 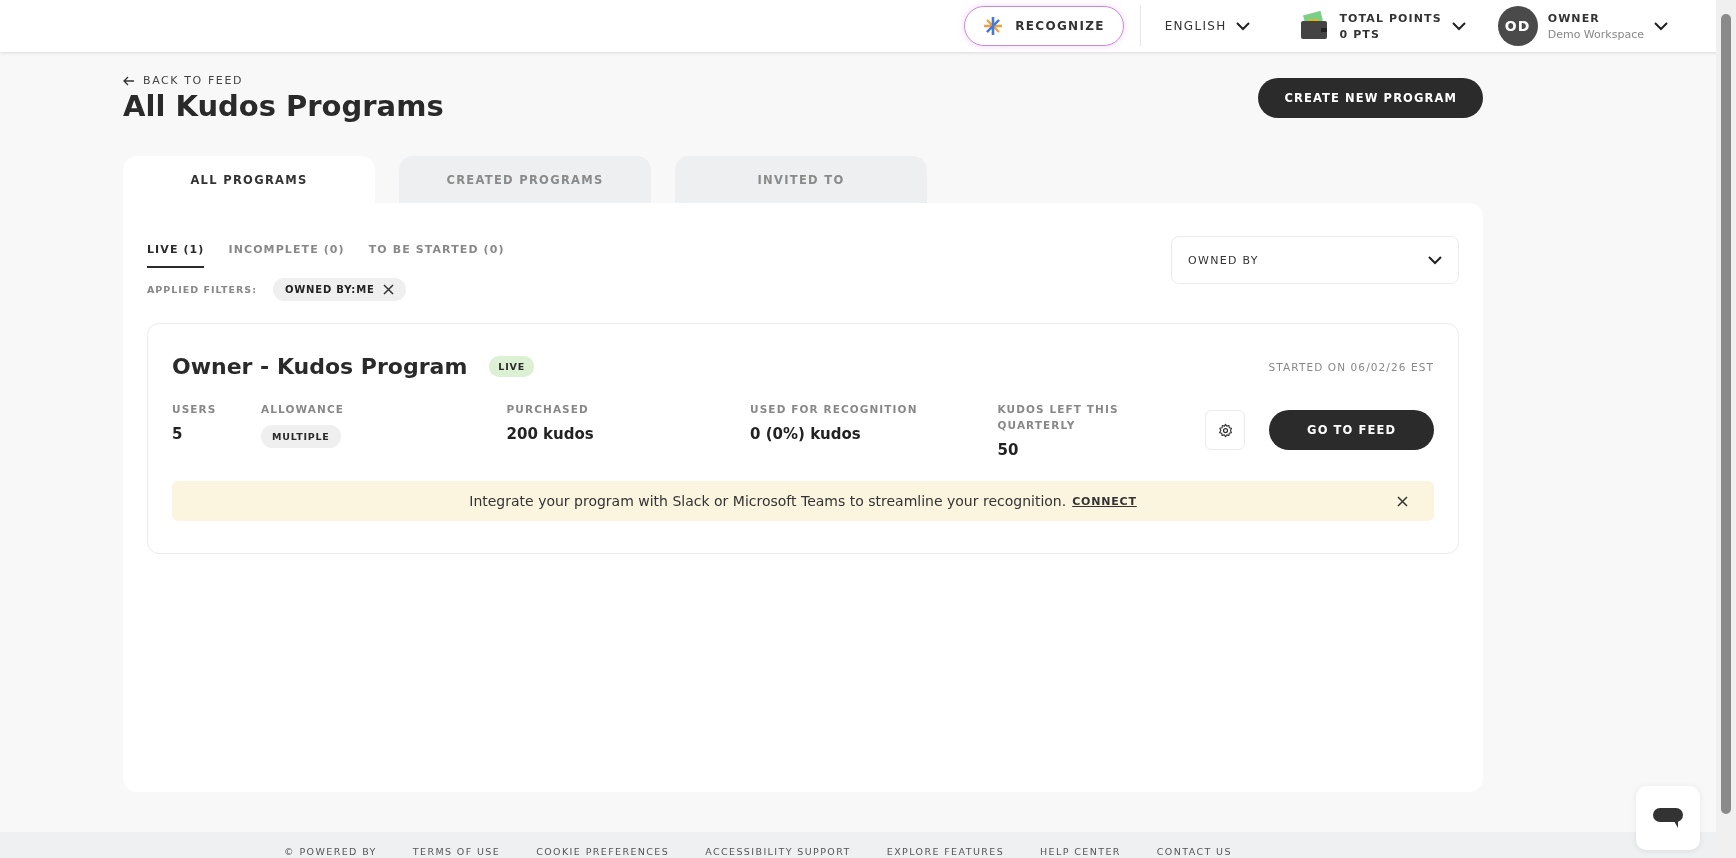 What do you see at coordinates (303, 409) in the screenshot?
I see `stat-label: ALLOWANCE` at bounding box center [303, 409].